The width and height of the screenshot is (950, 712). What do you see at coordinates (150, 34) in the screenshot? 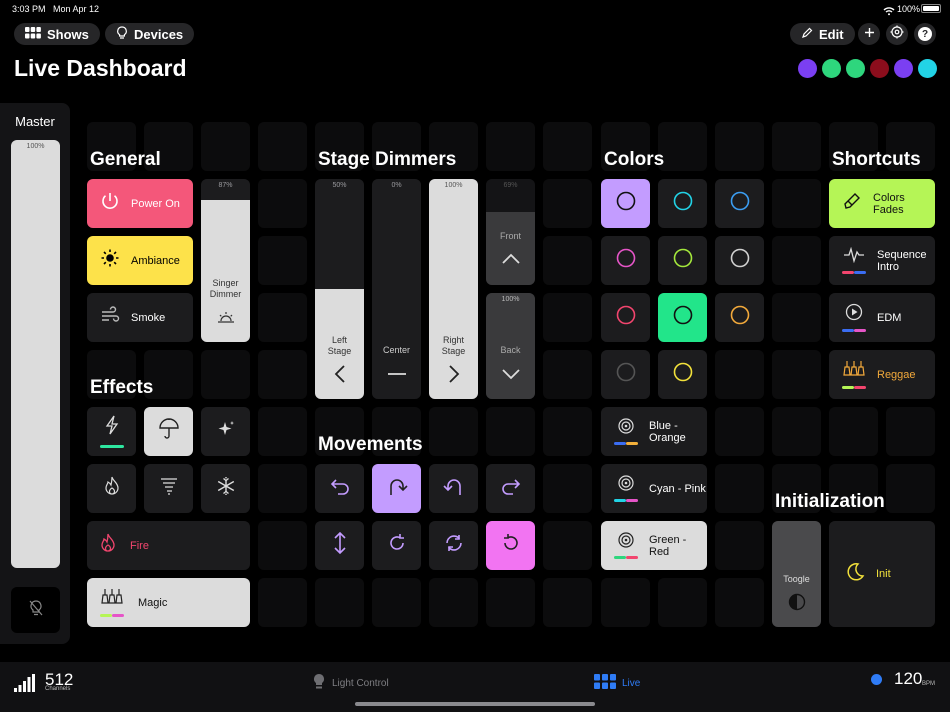
I see `devices-button: Devices` at bounding box center [150, 34].